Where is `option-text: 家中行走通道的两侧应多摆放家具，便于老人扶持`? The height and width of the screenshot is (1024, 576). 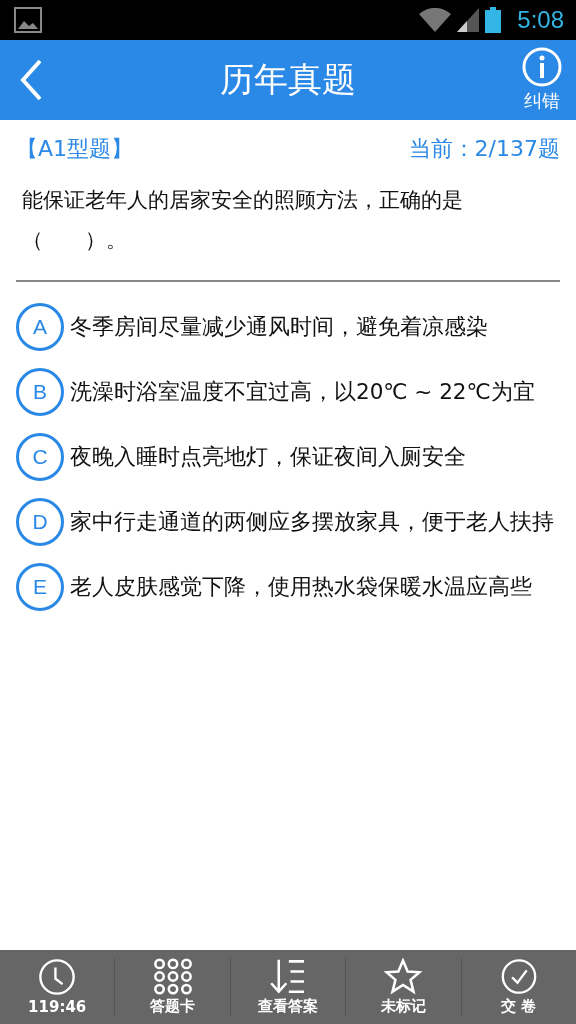 option-text: 家中行走通道的两侧应多摆放家具，便于老人扶持 is located at coordinates (312, 521).